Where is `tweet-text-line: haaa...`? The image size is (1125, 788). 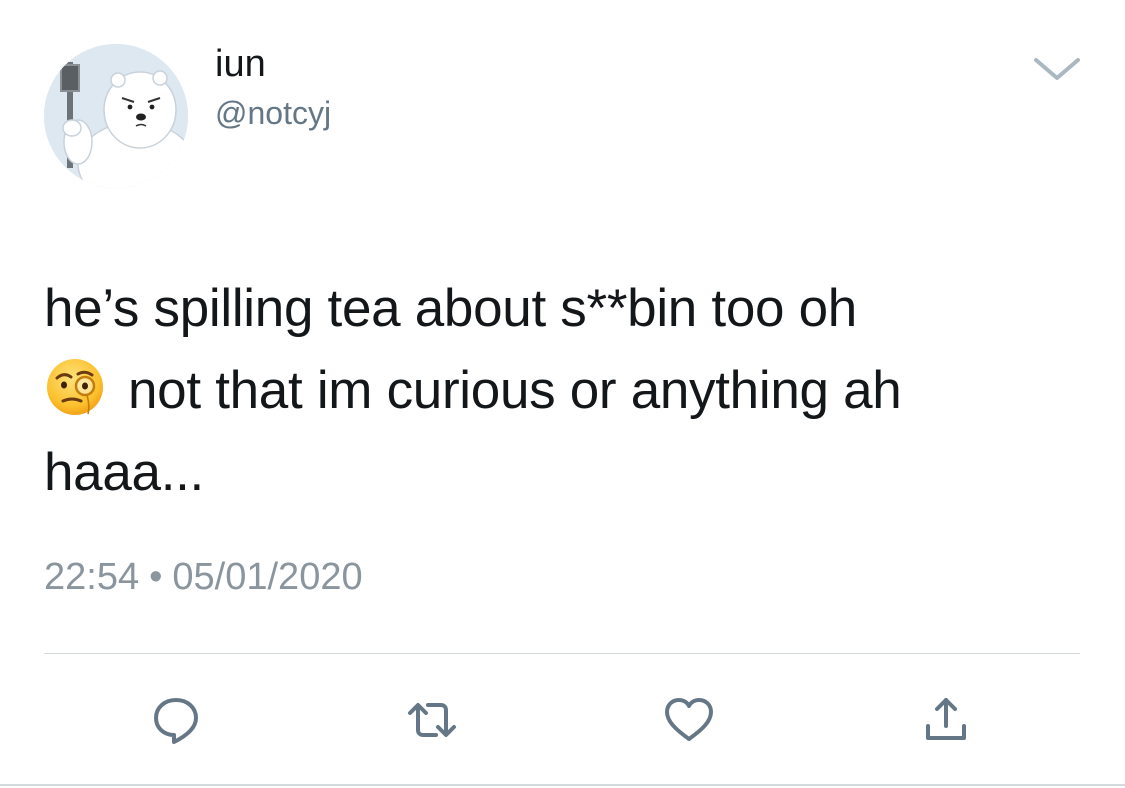 tweet-text-line: haaa... is located at coordinates (124, 472).